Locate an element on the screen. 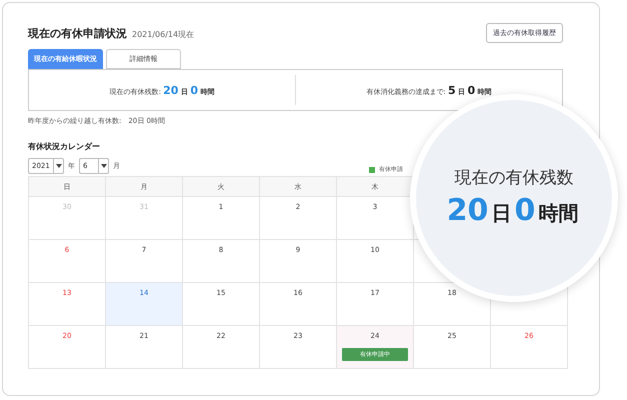 The image size is (627, 400). calendar-title: 有休状況カレンダー is located at coordinates (64, 146).